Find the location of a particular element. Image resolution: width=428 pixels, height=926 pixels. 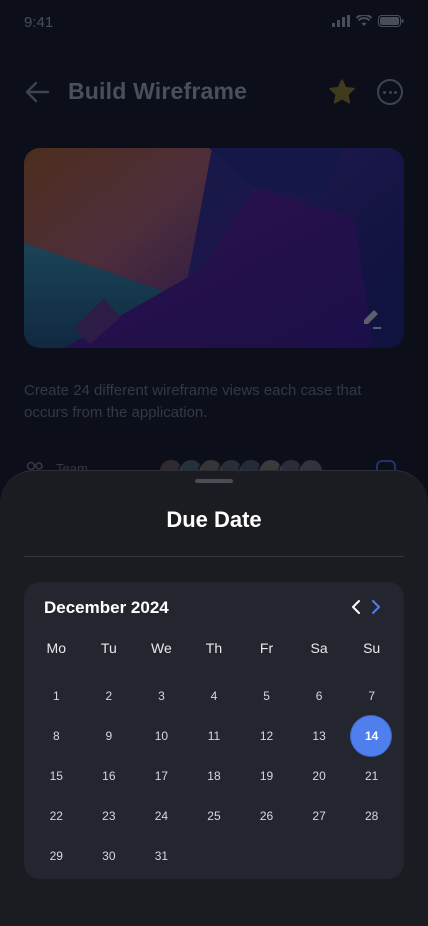

calendar-day: 10 is located at coordinates (161, 736).